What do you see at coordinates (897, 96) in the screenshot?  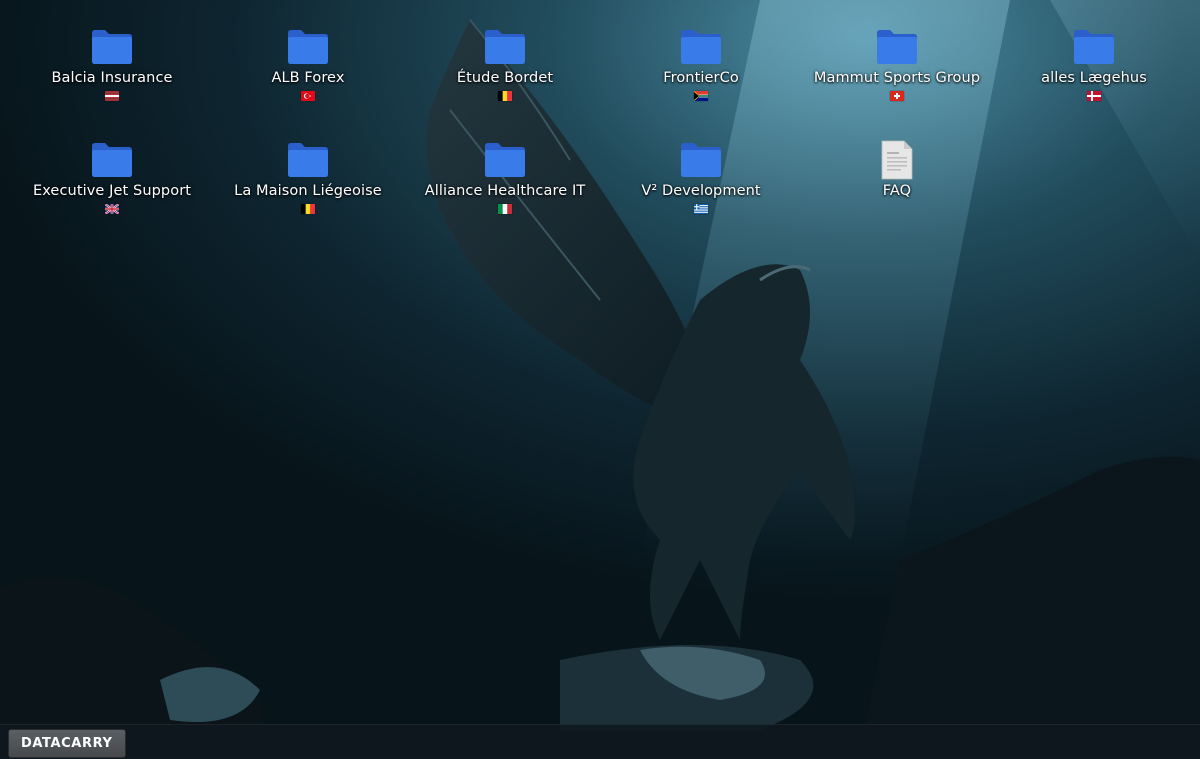 I see `switzerland-flag-icon` at bounding box center [897, 96].